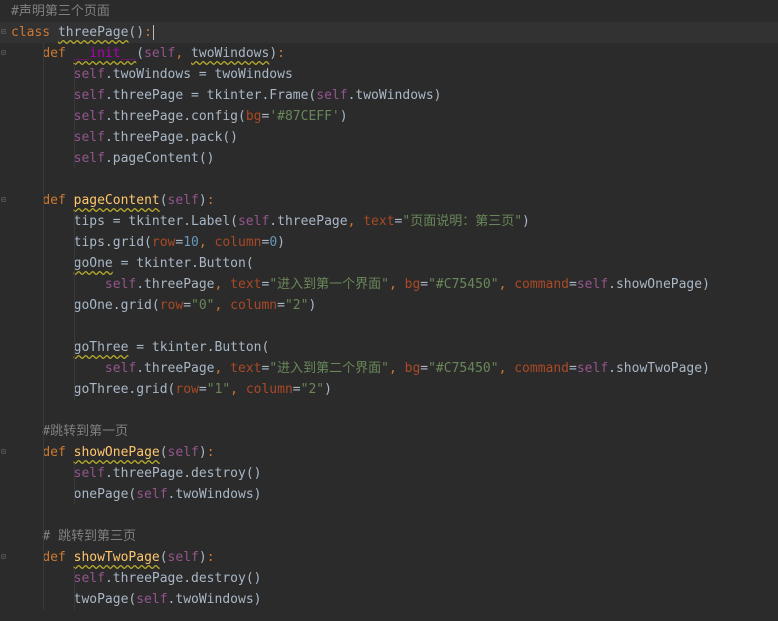 Image resolution: width=778 pixels, height=621 pixels. What do you see at coordinates (148, 242) in the screenshot?
I see `code-text: tips.grid(row=10, column=0)` at bounding box center [148, 242].